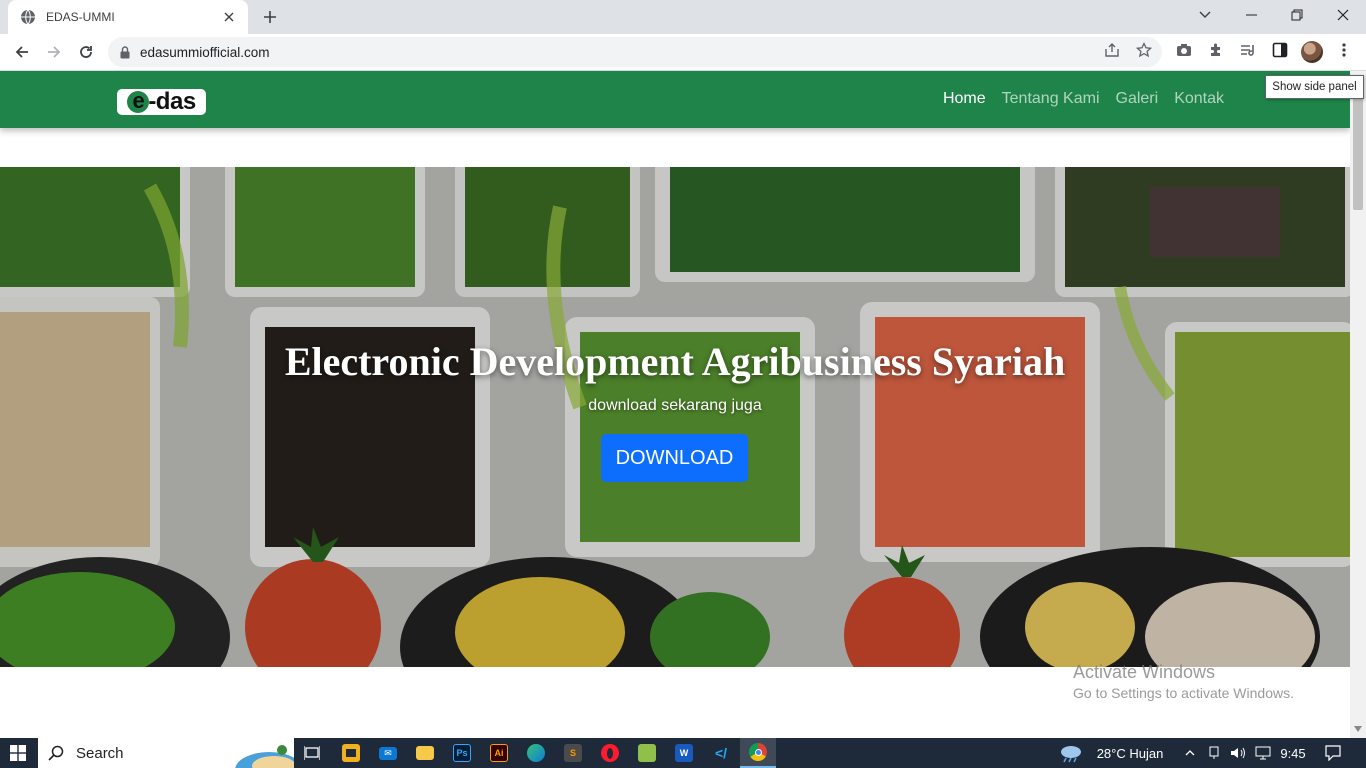 Image resolution: width=1366 pixels, height=768 pixels. I want to click on share-icon, so click(1112, 50).